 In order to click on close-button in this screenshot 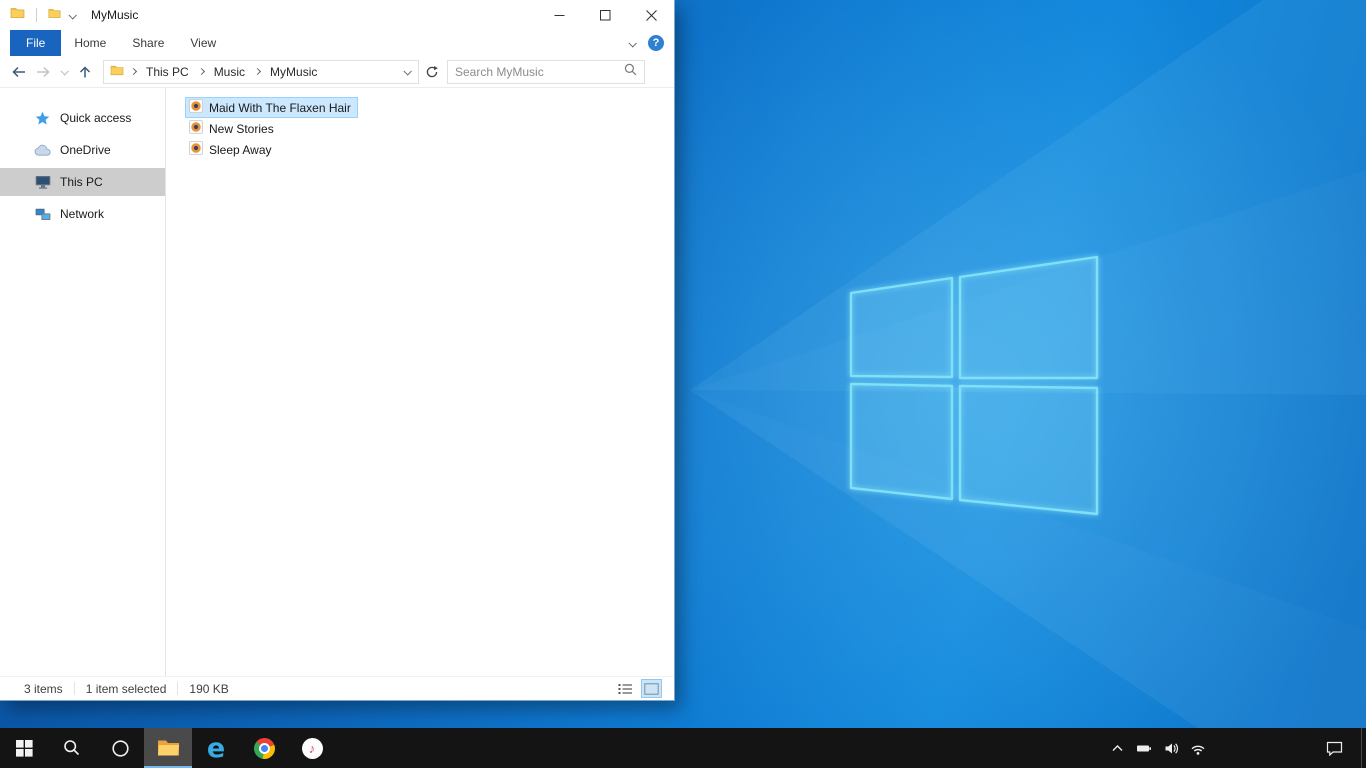, I will do `click(651, 15)`.